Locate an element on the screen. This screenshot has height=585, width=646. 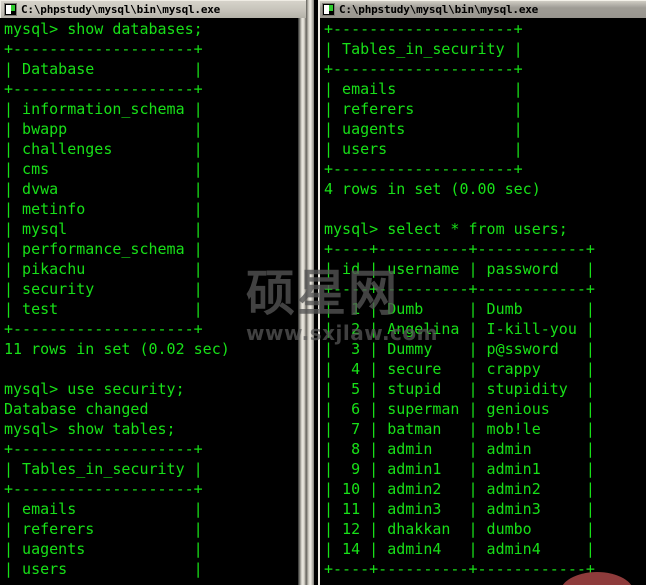
window-edge-divider is located at coordinates (310, 292).